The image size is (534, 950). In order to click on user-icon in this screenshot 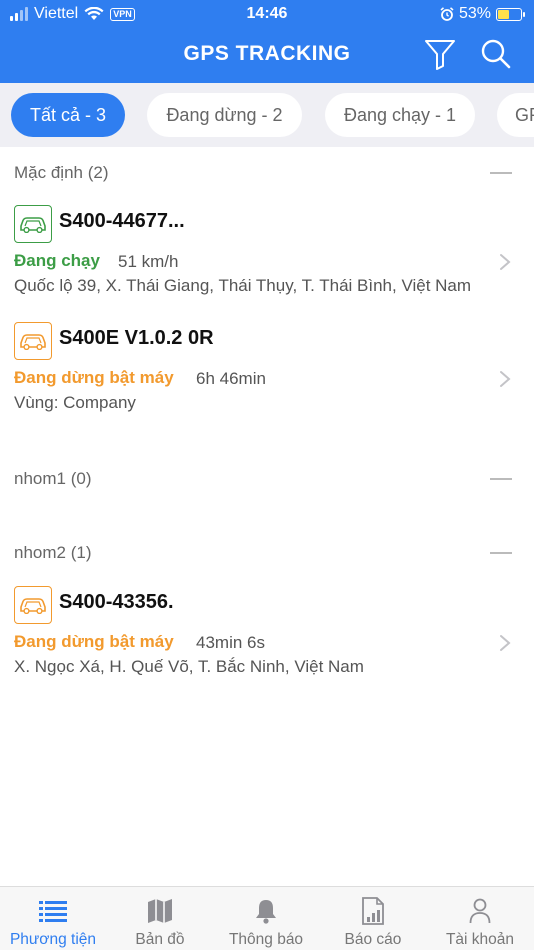, I will do `click(480, 911)`.